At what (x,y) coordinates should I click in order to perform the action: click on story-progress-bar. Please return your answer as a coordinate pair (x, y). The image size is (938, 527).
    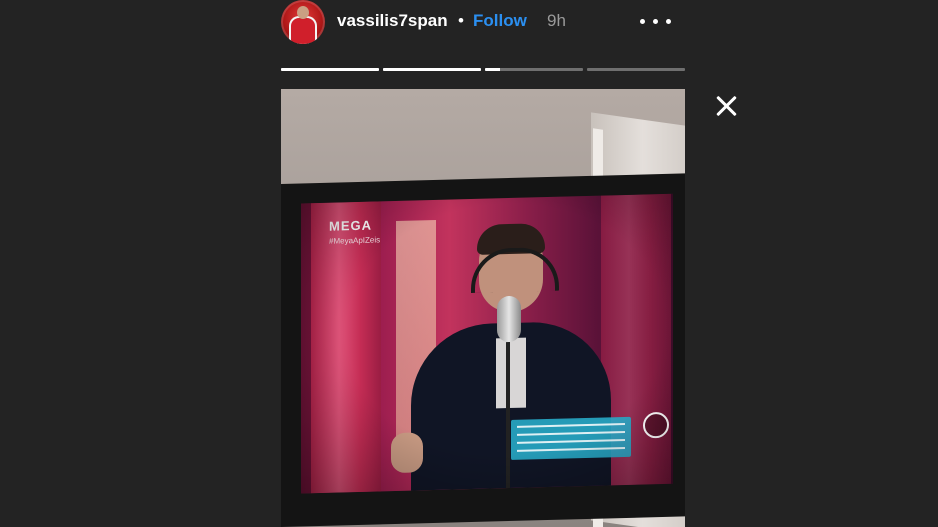
    Looking at the image, I should click on (483, 69).